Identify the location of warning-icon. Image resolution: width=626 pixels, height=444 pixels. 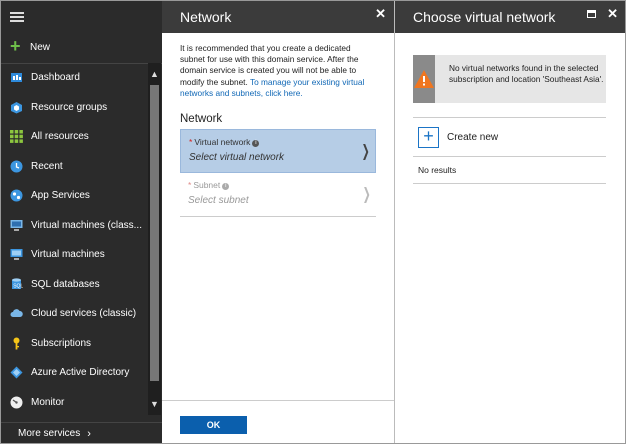
(424, 79).